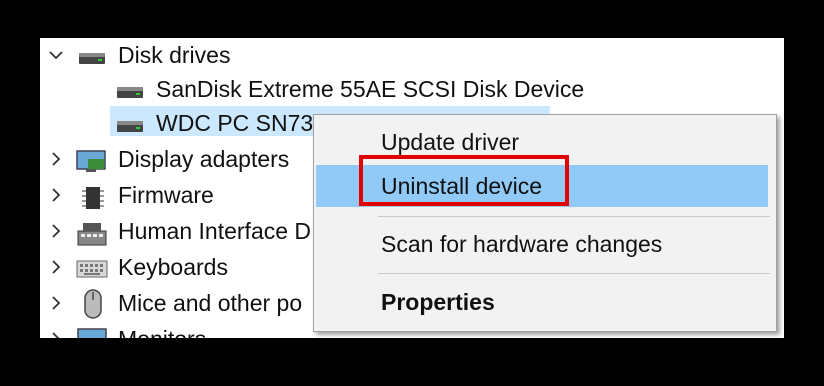 Image resolution: width=824 pixels, height=386 pixels. What do you see at coordinates (174, 55) in the screenshot?
I see `disk-drives-label: Disk drives` at bounding box center [174, 55].